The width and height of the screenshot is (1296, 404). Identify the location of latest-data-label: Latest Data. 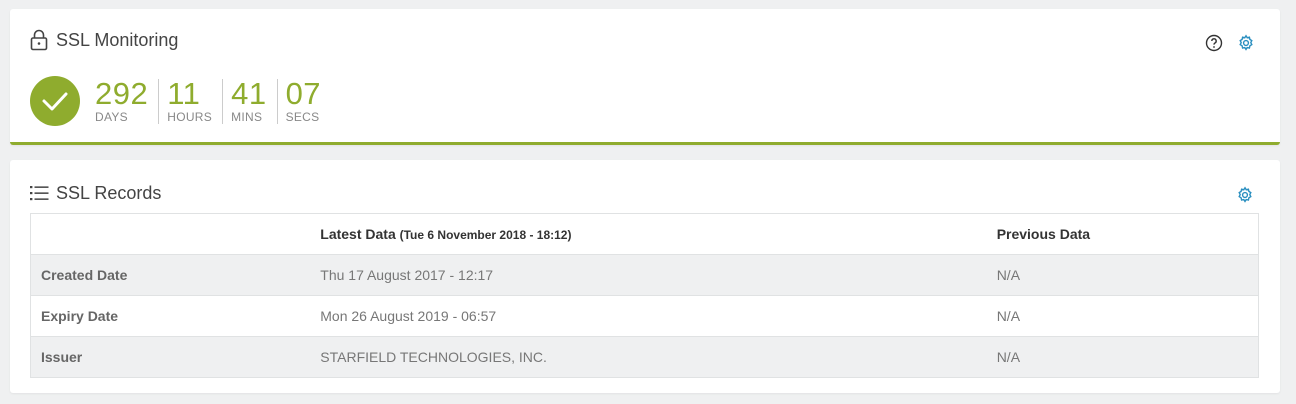
(358, 234).